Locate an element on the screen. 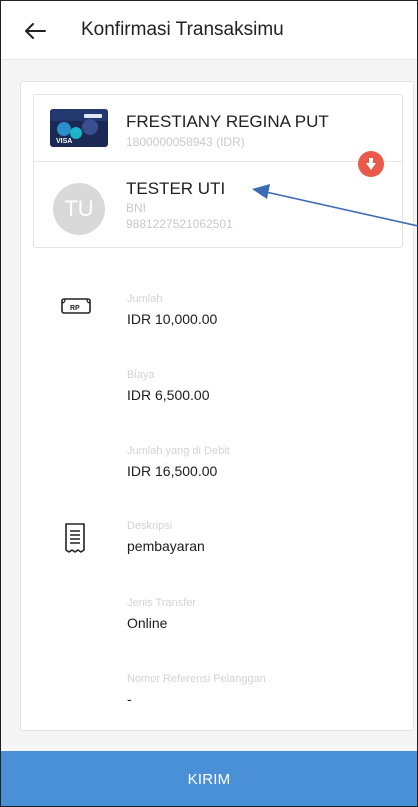 Image resolution: width=418 pixels, height=807 pixels. money-note-icon: RP is located at coordinates (76, 308).